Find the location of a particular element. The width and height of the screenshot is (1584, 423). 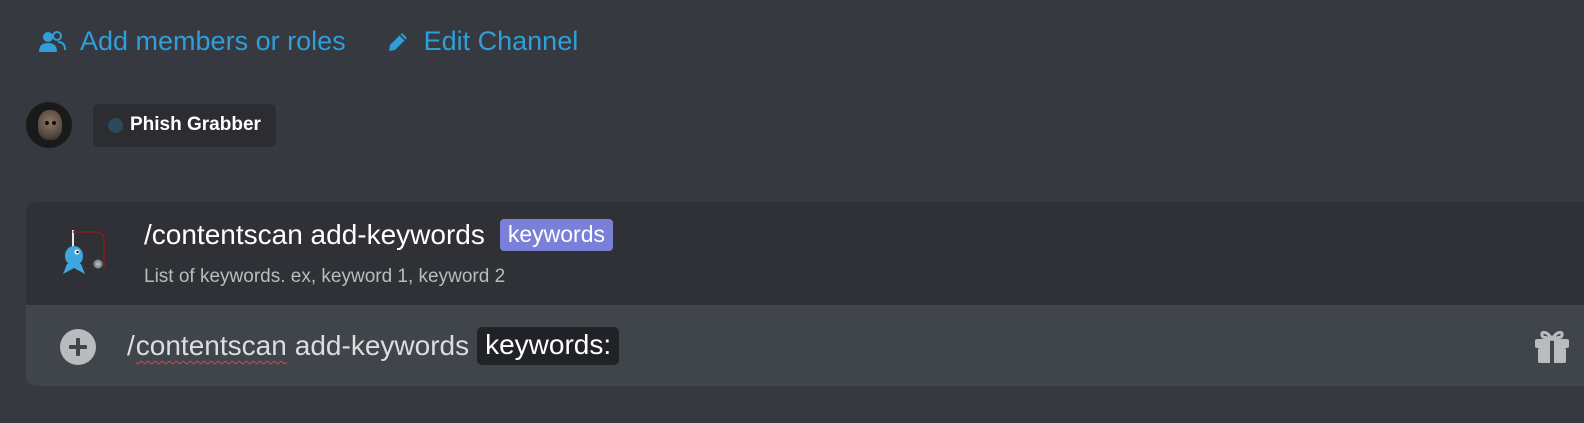

input-command: contentscan is located at coordinates (211, 345).